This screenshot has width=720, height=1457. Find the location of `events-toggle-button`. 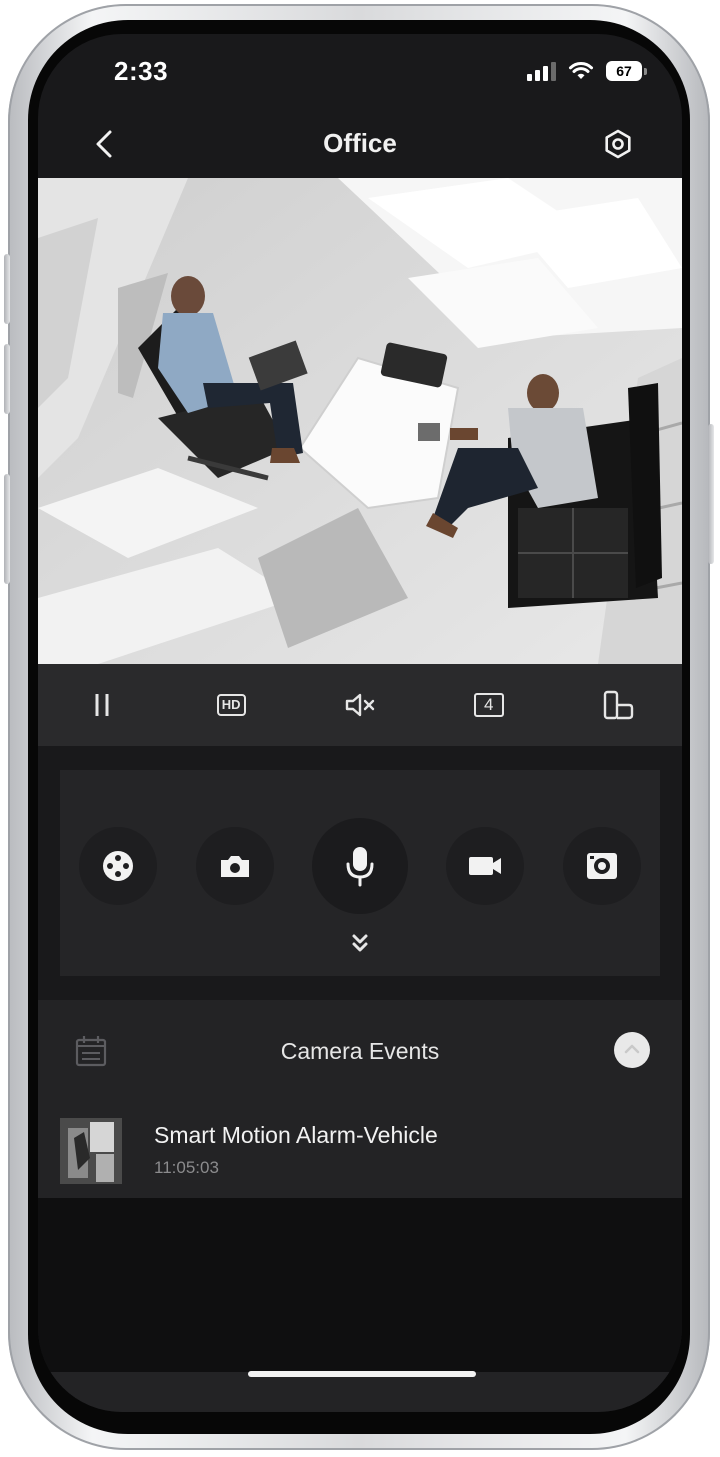

events-toggle-button is located at coordinates (632, 1050).